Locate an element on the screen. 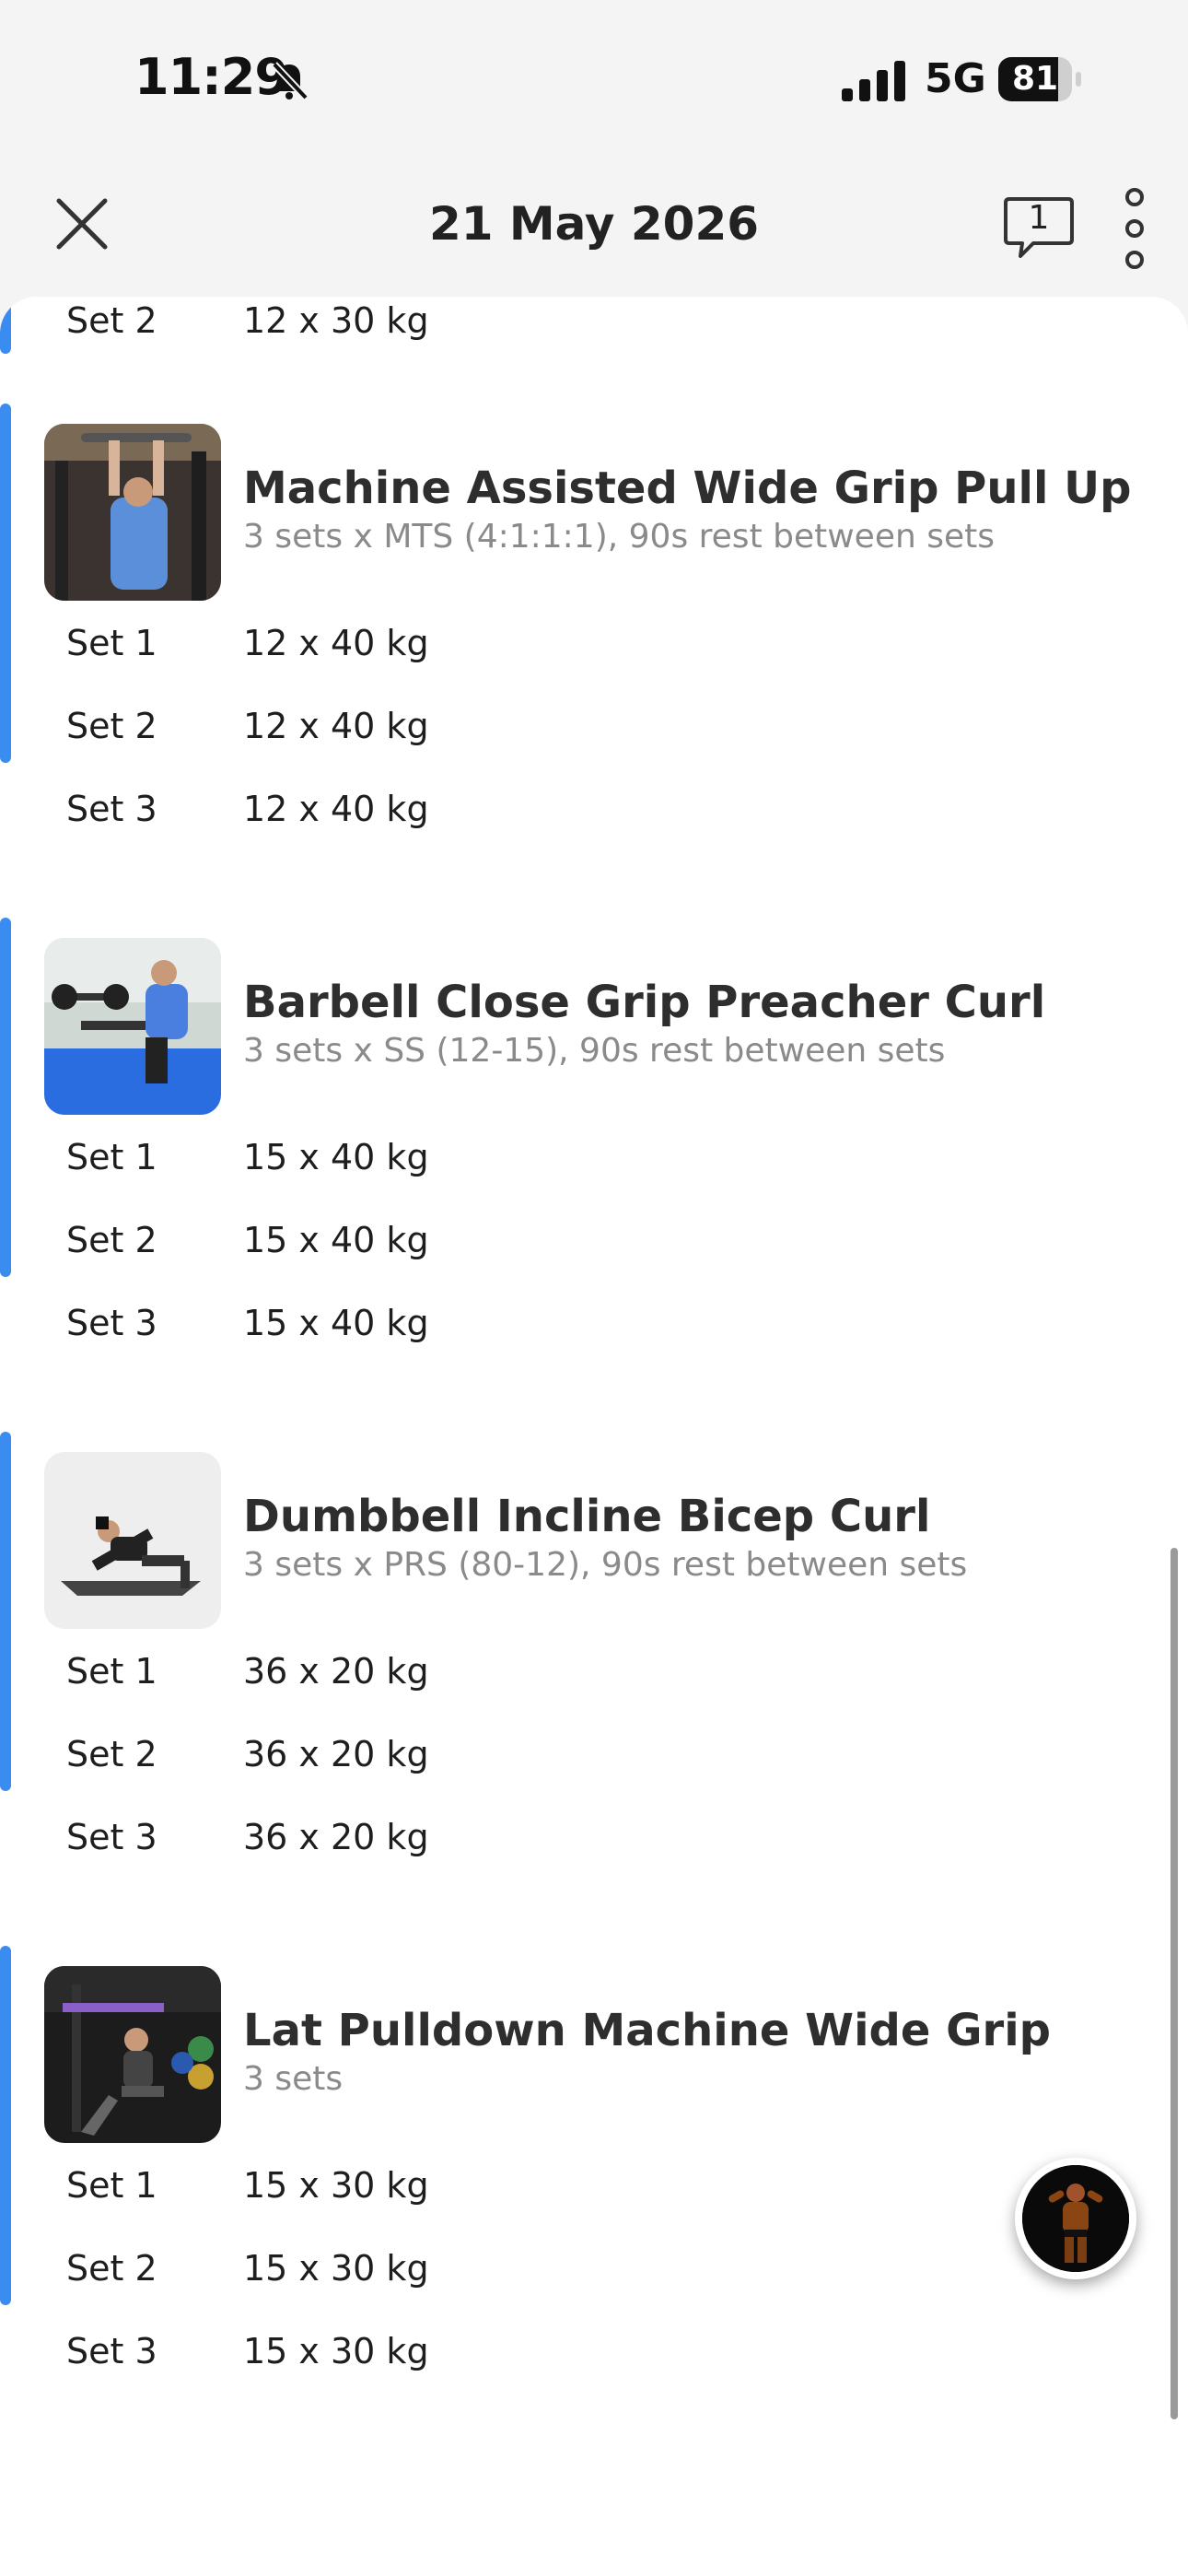 The image size is (1188, 2576). battery-icon: 81 is located at coordinates (1039, 79).